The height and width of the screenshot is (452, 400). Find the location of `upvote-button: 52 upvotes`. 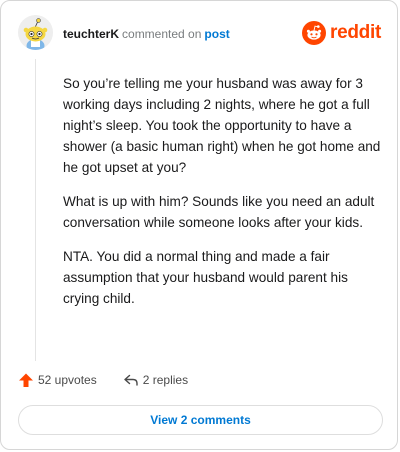

upvote-button: 52 upvotes is located at coordinates (57, 380).